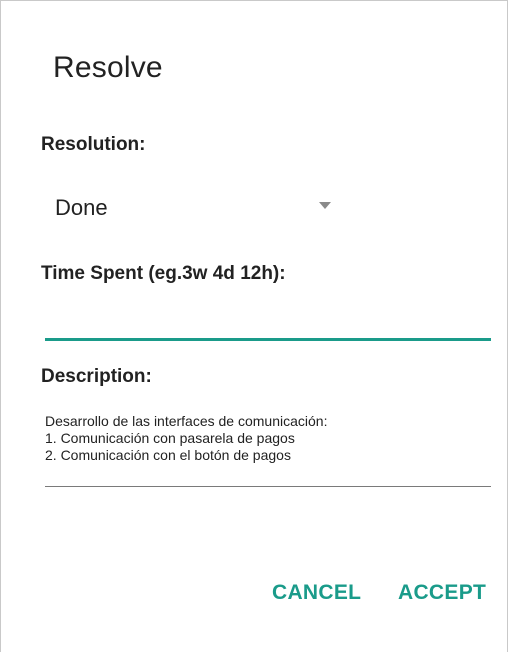 The width and height of the screenshot is (511, 652). I want to click on cancel-button: CANCEL, so click(316, 593).